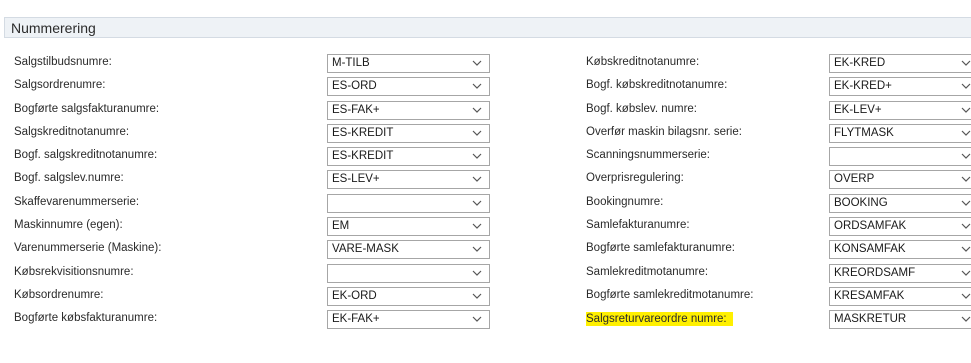  I want to click on number-series-dropdown: ES-LEV+, so click(408, 180).